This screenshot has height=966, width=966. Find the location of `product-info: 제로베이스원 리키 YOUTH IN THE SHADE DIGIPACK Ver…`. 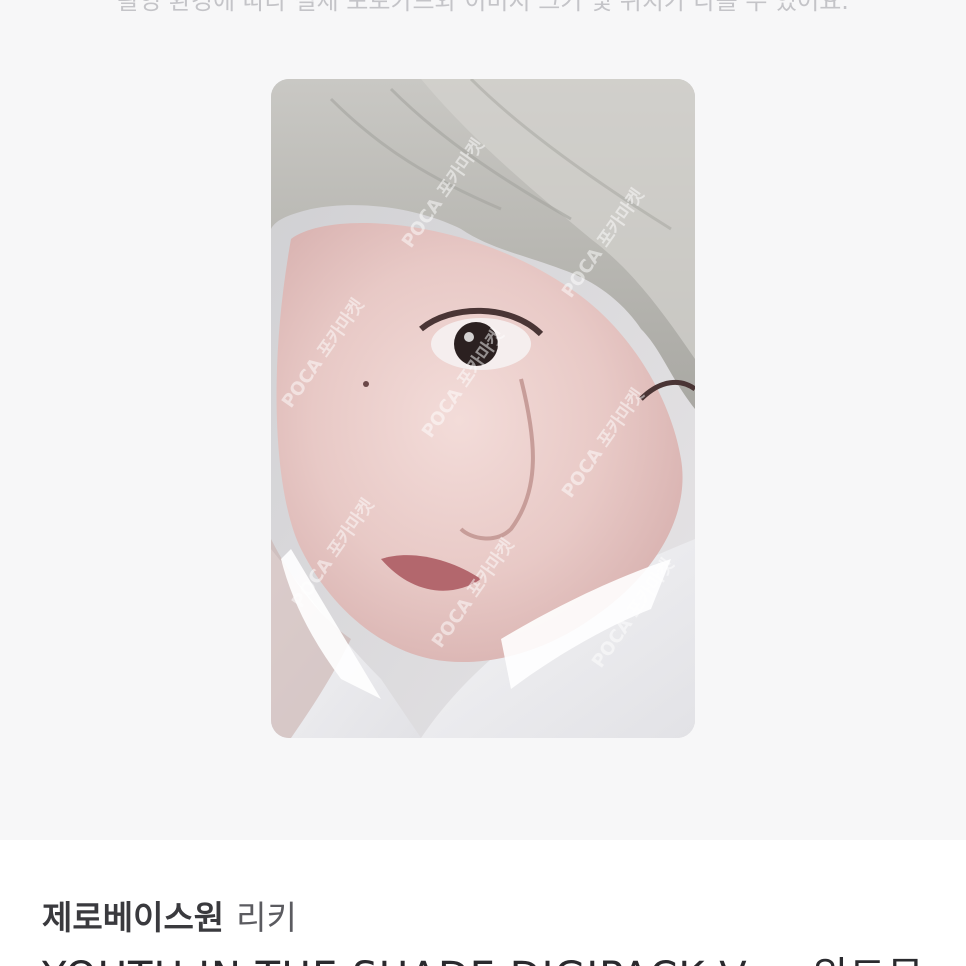

product-info: 제로베이스원 리키 YOUTH IN THE SHADE DIGIPACK Ver… is located at coordinates (483, 903).